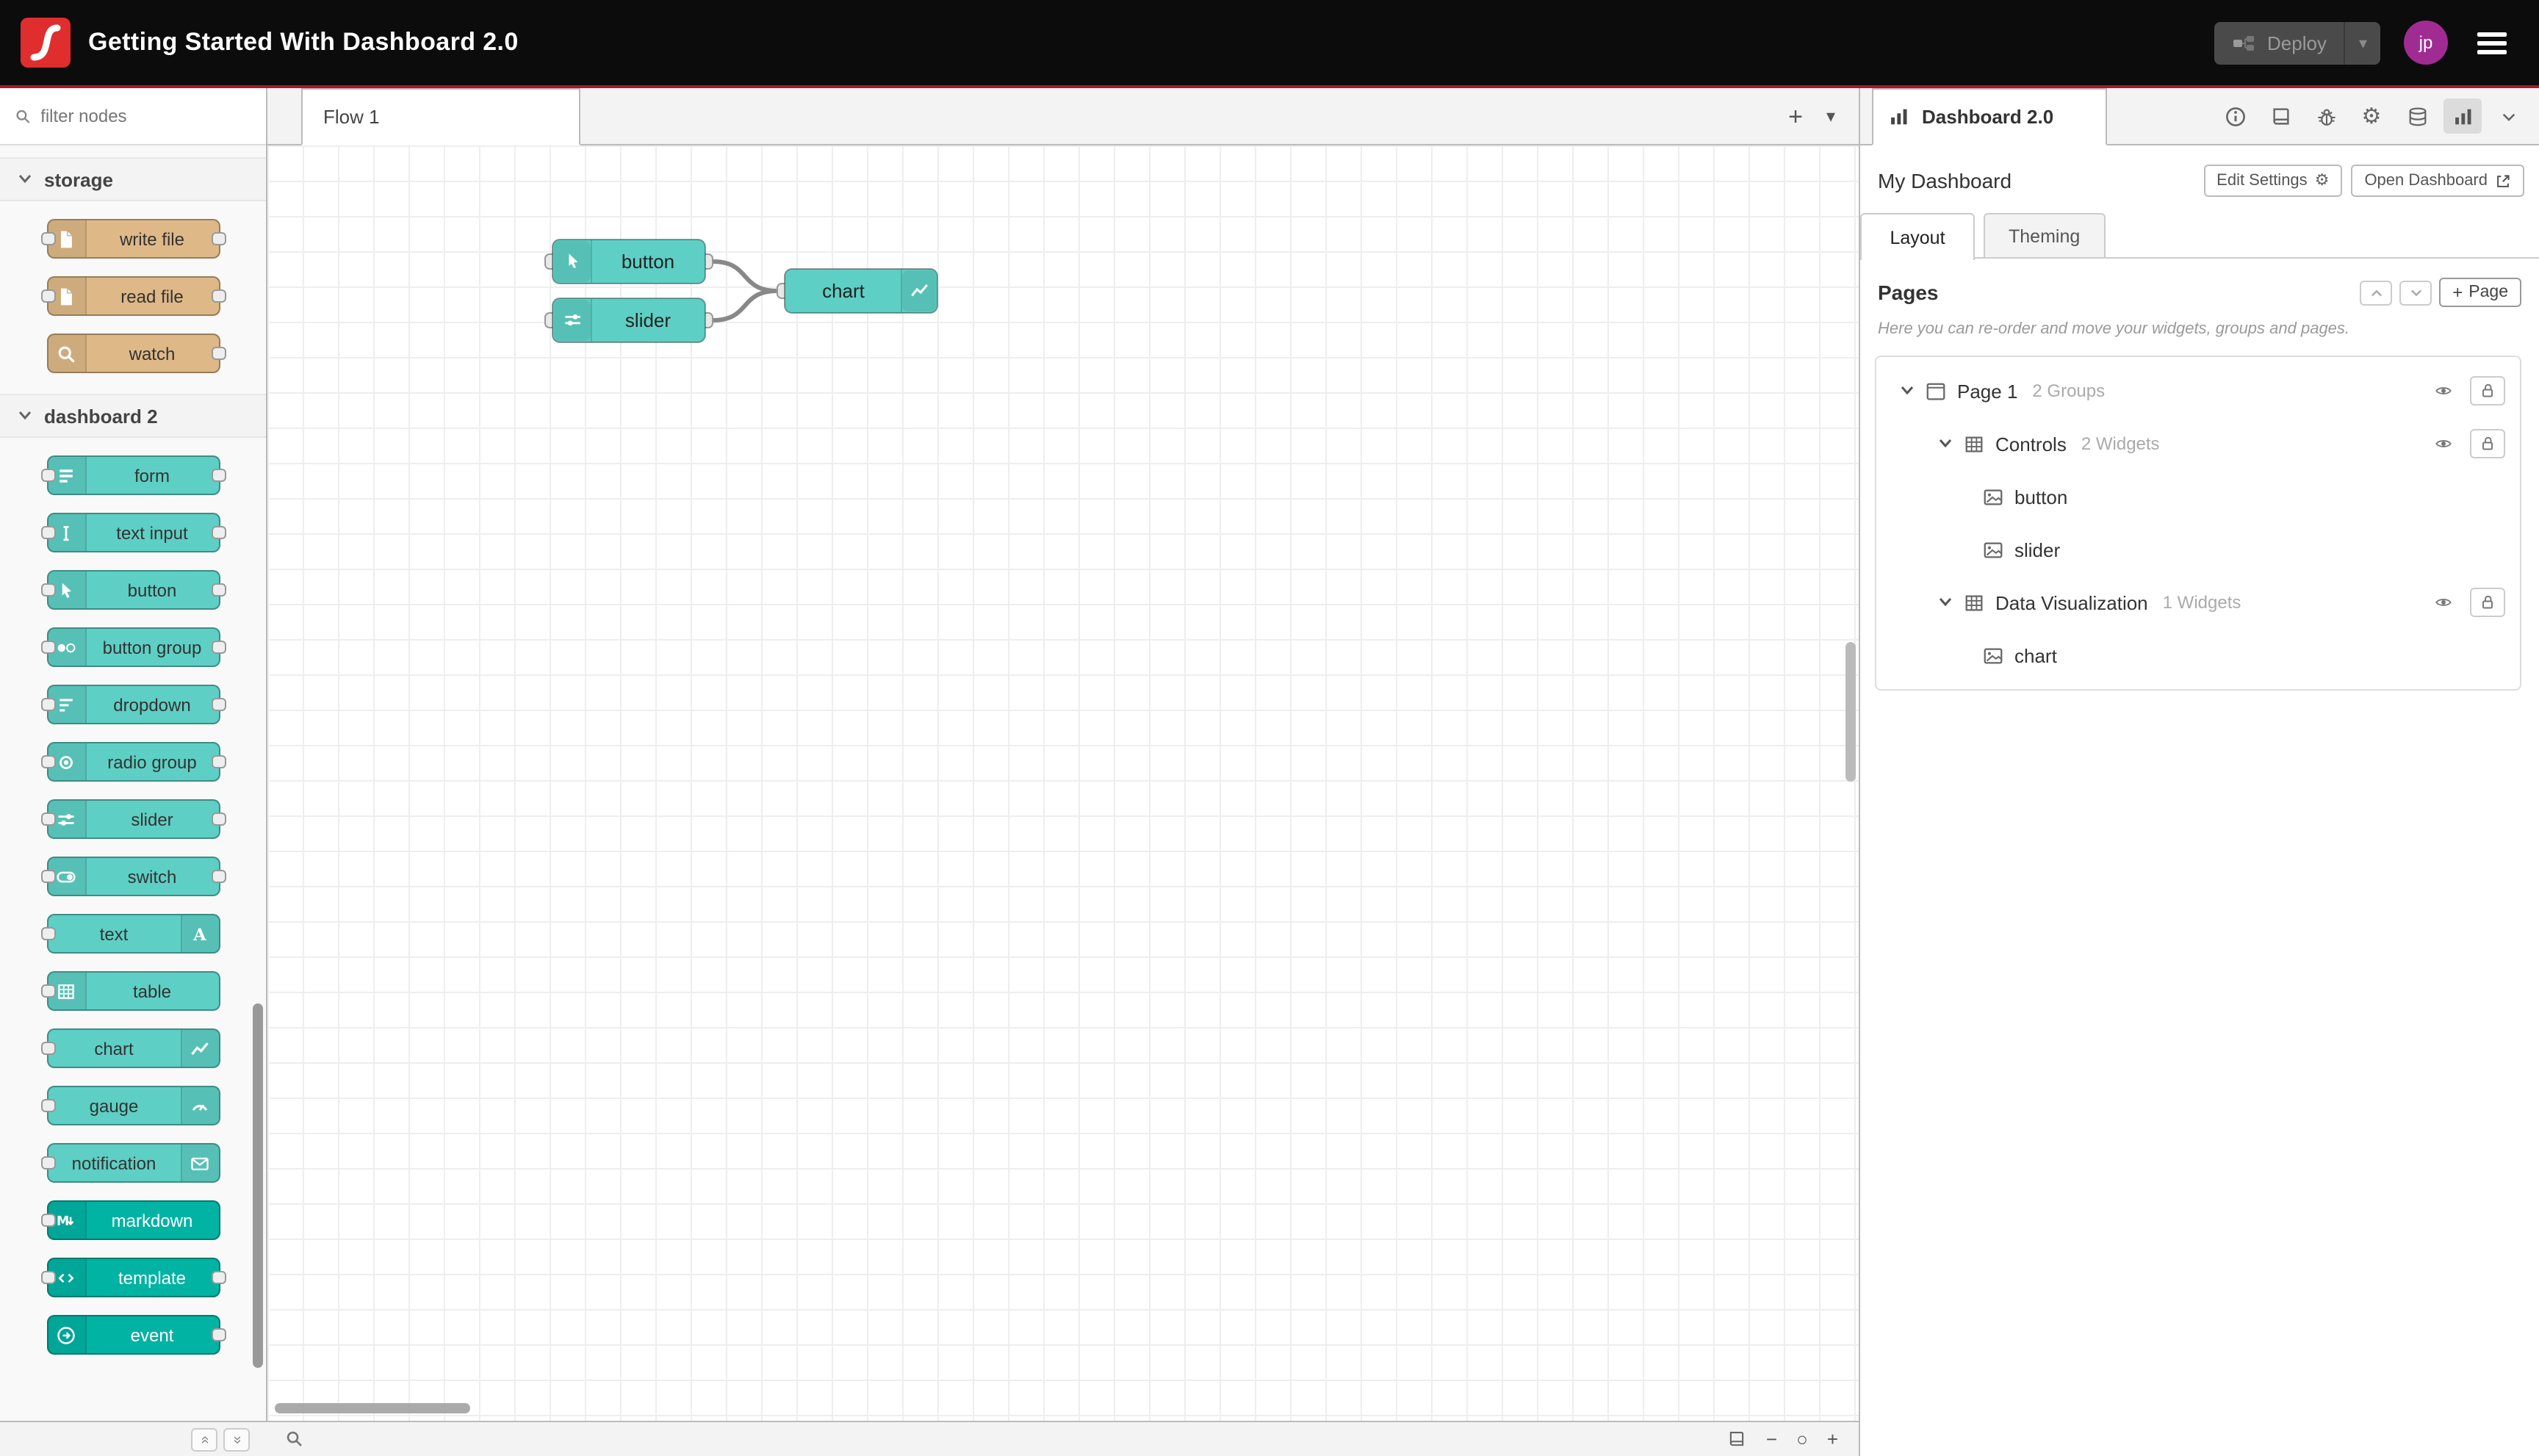  I want to click on palette-node-gauge: gauge, so click(130, 1105).